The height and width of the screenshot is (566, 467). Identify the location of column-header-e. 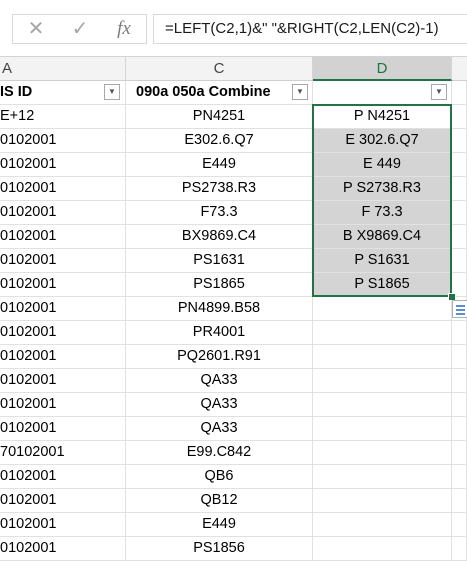
(459, 69).